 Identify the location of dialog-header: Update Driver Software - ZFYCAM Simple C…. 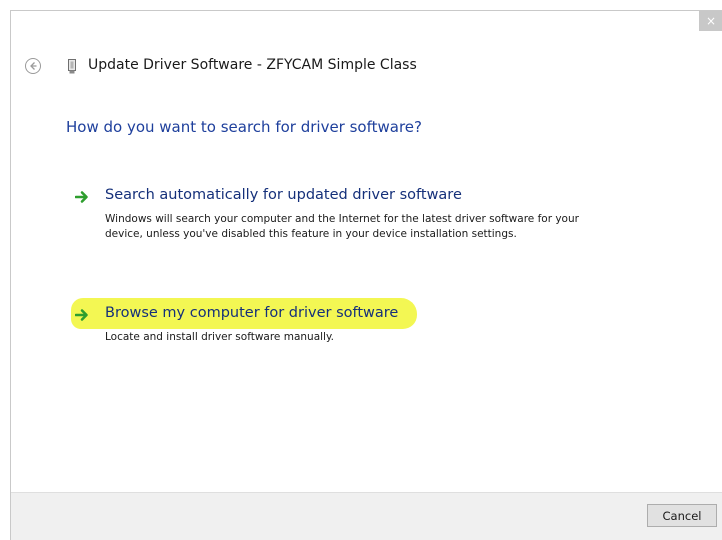
(366, 68).